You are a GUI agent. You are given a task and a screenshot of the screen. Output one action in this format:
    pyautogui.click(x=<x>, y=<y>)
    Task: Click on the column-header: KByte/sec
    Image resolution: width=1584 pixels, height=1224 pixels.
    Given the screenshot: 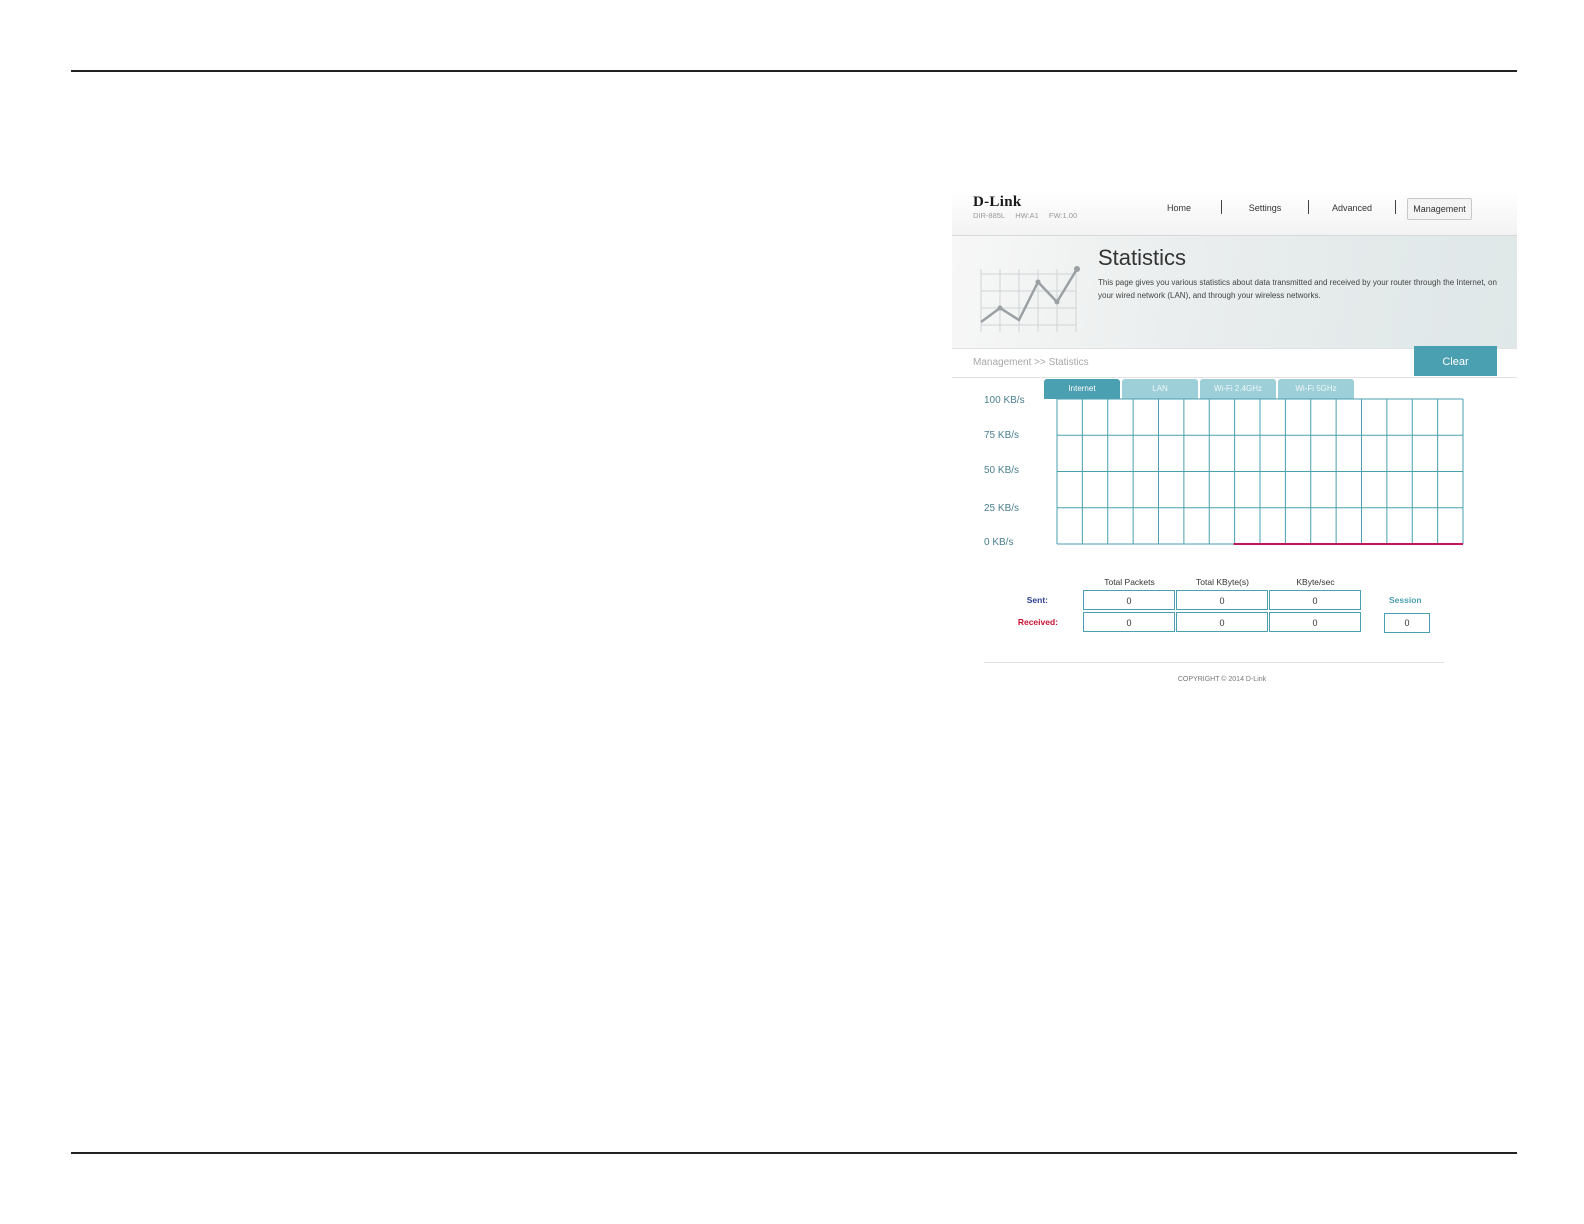 What is the action you would take?
    pyautogui.click(x=1315, y=582)
    